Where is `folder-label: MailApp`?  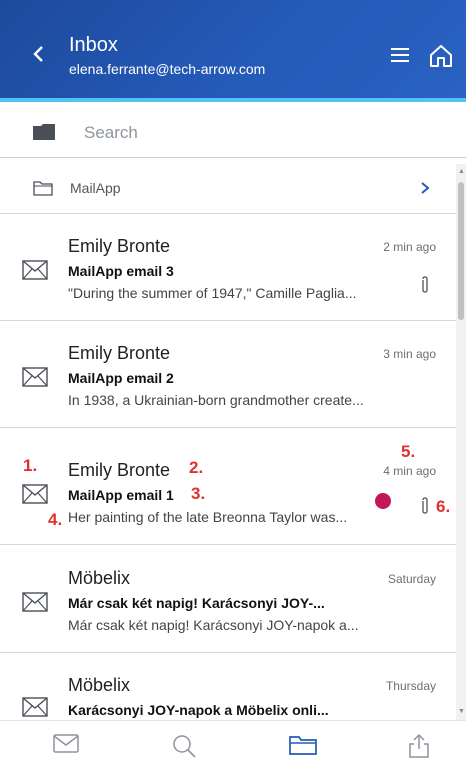 folder-label: MailApp is located at coordinates (95, 188).